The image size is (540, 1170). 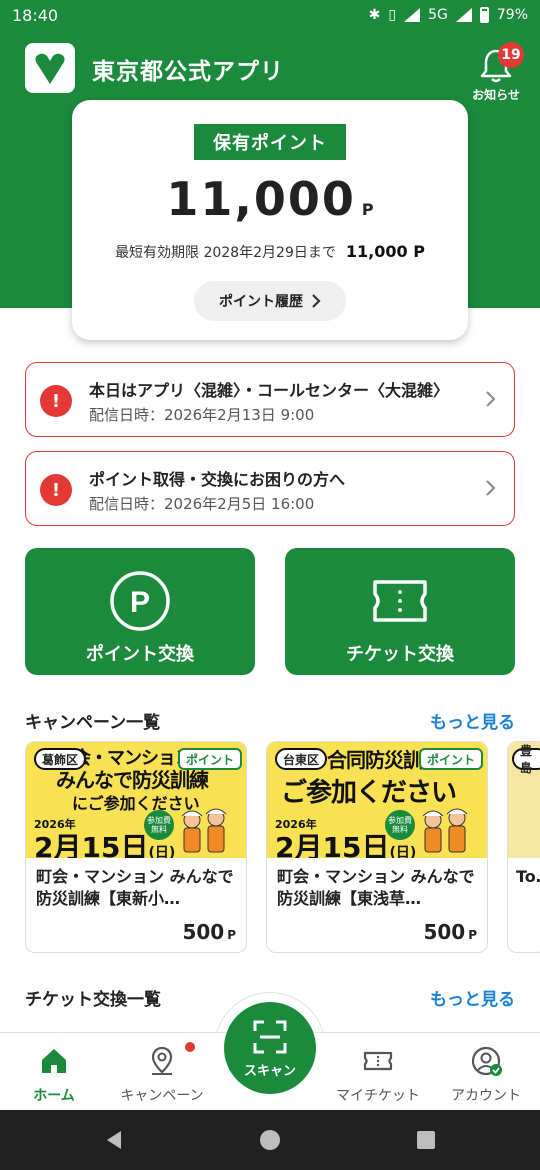 I want to click on system-nav-bar, so click(x=270, y=1140).